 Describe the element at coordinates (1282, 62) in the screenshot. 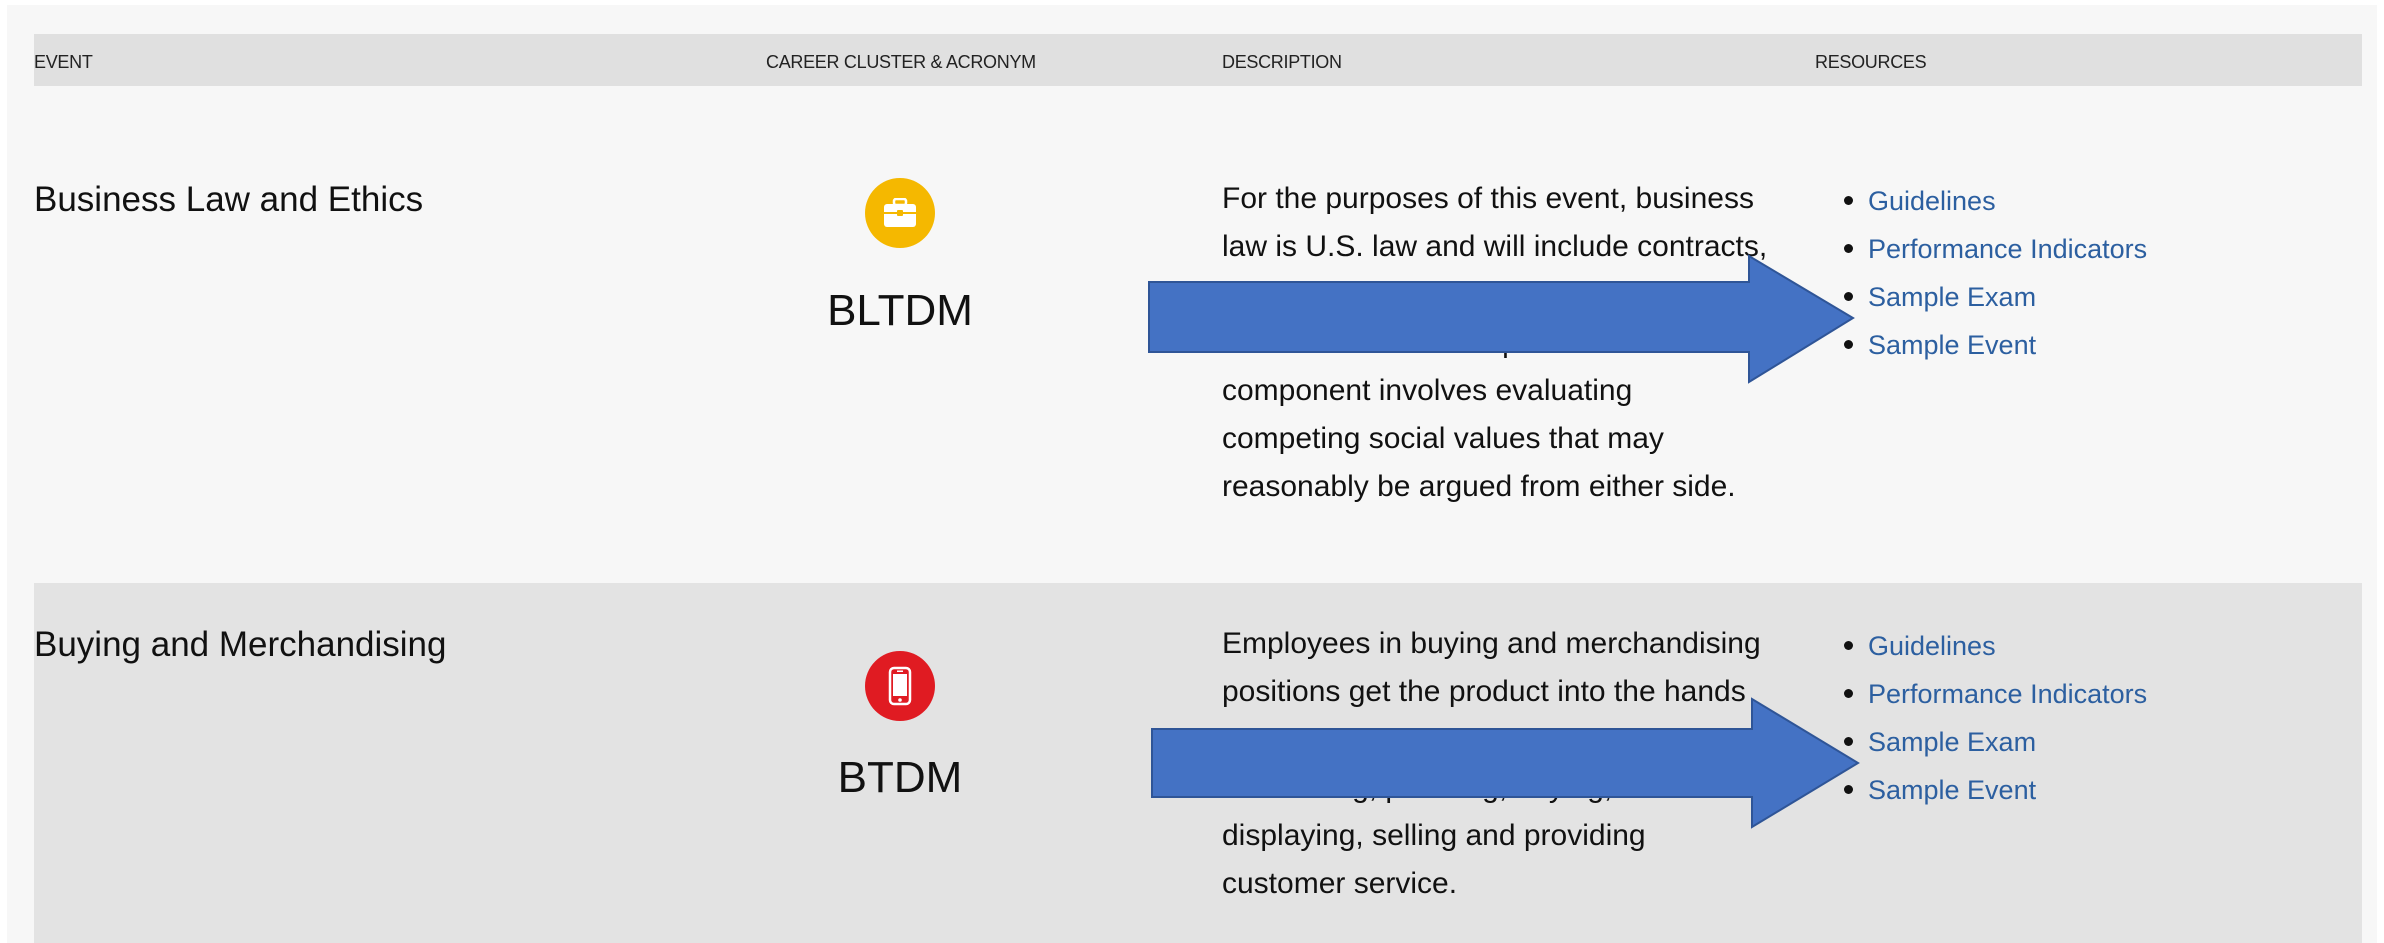

I see `header-description: DESCRIPTION` at that location.